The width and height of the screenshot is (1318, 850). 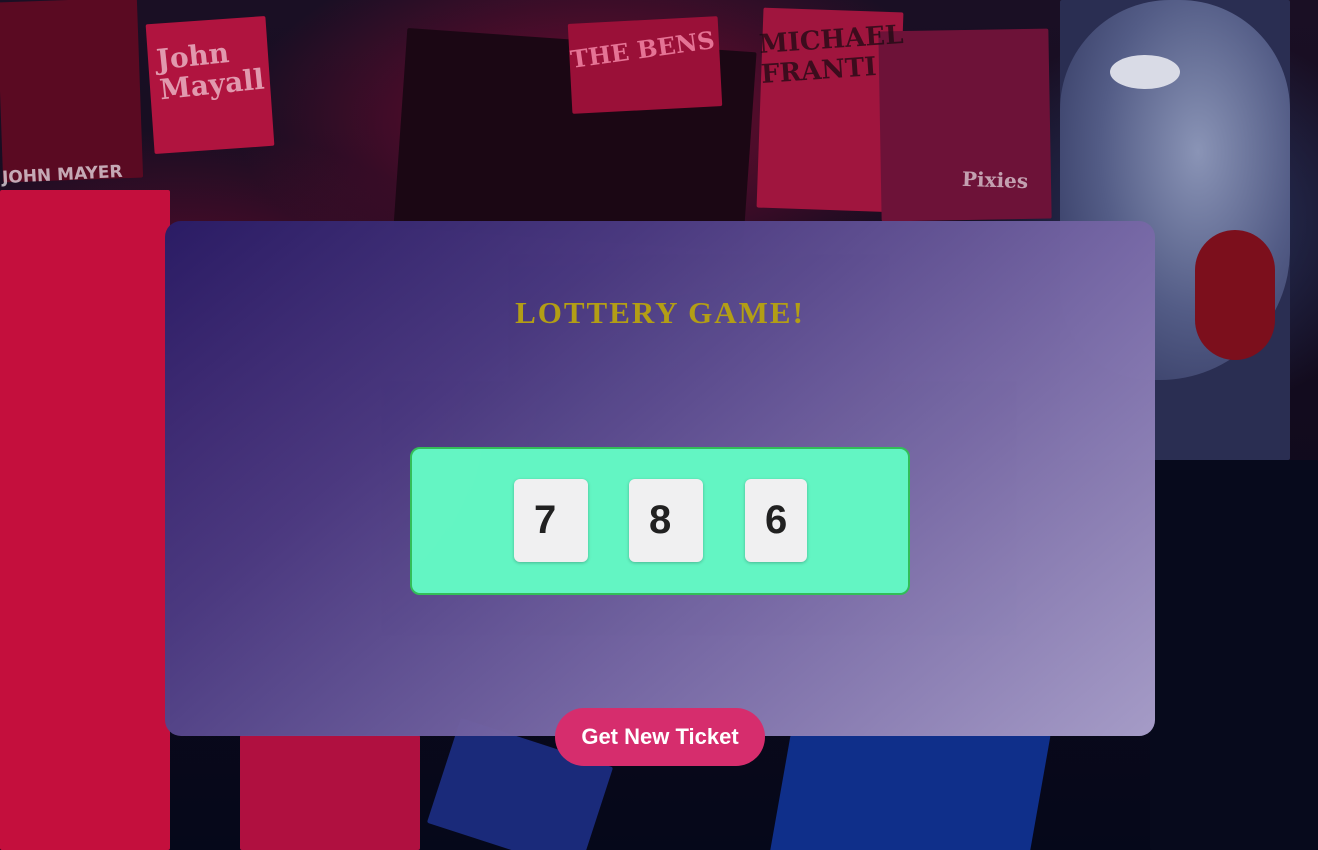 I want to click on arcade-screen, so click(x=910, y=792).